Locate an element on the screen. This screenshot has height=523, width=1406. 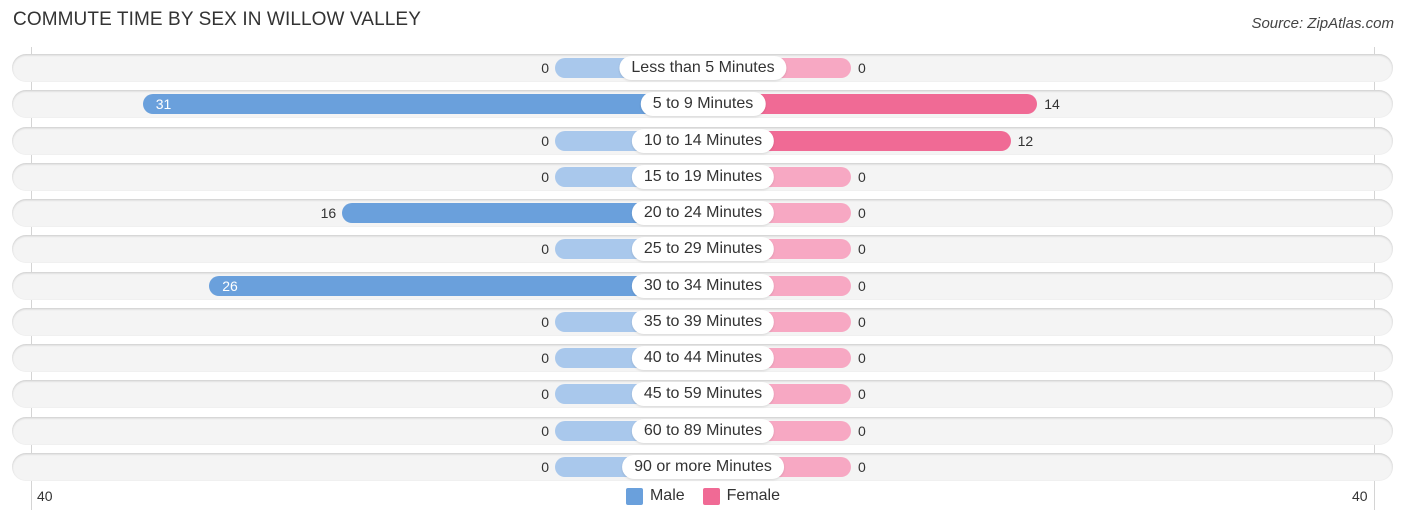
category-label: 10 to 14 Minutes is located at coordinates (703, 141).